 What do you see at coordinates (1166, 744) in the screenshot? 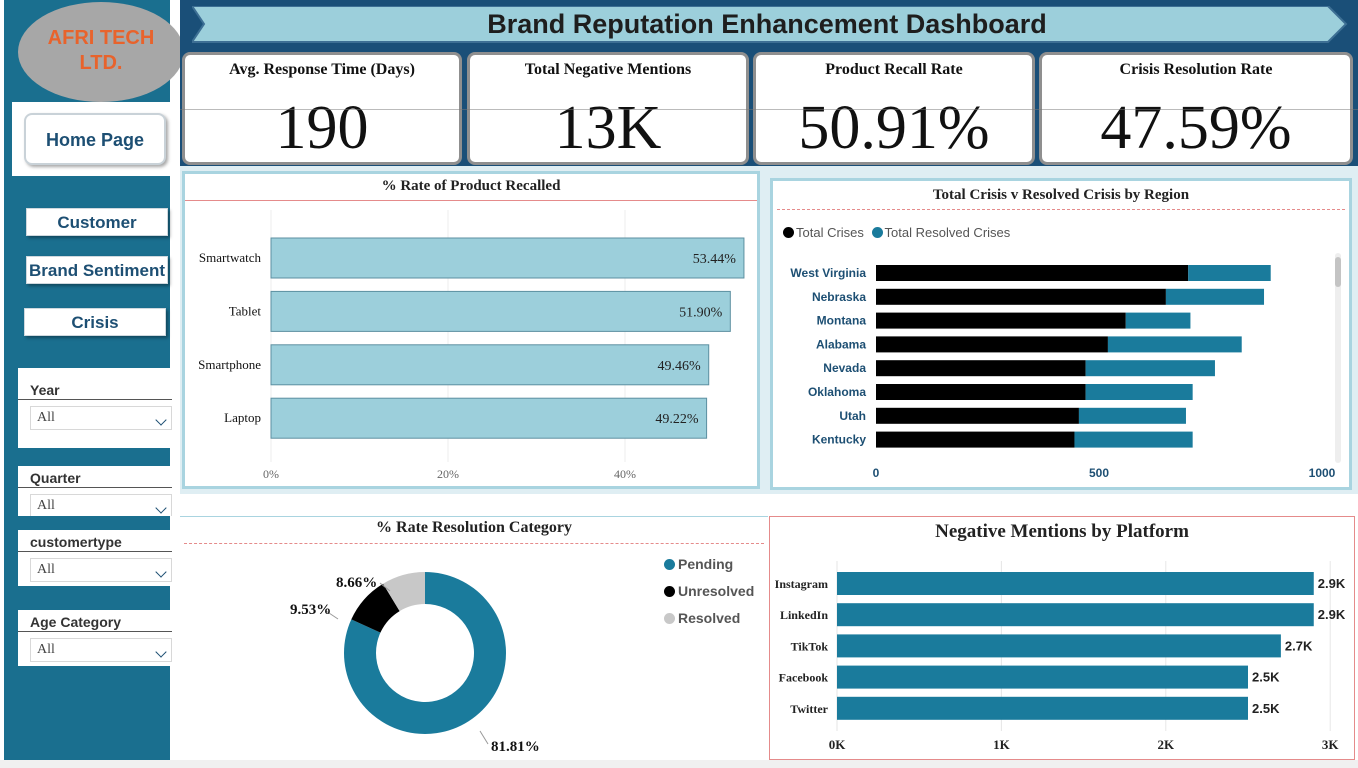
I see `x-tick-label: 2K` at bounding box center [1166, 744].